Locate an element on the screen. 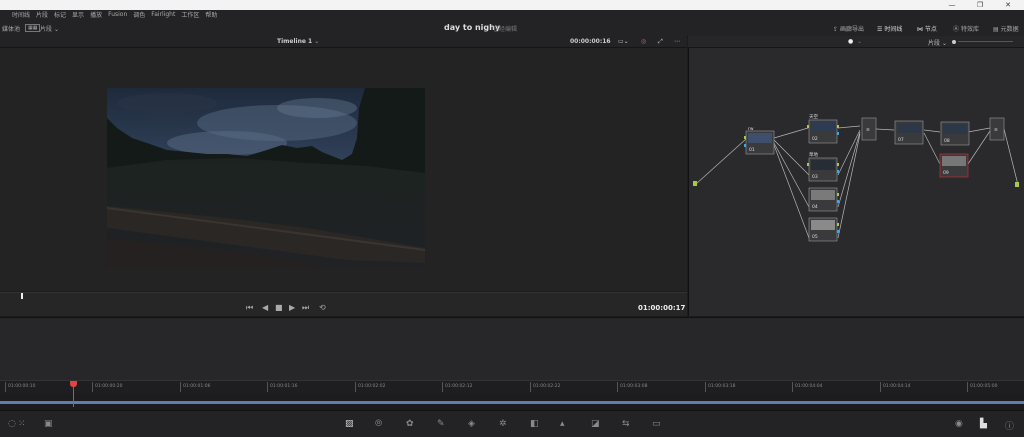  menu-item-fusion: Fusion is located at coordinates (117, 14).